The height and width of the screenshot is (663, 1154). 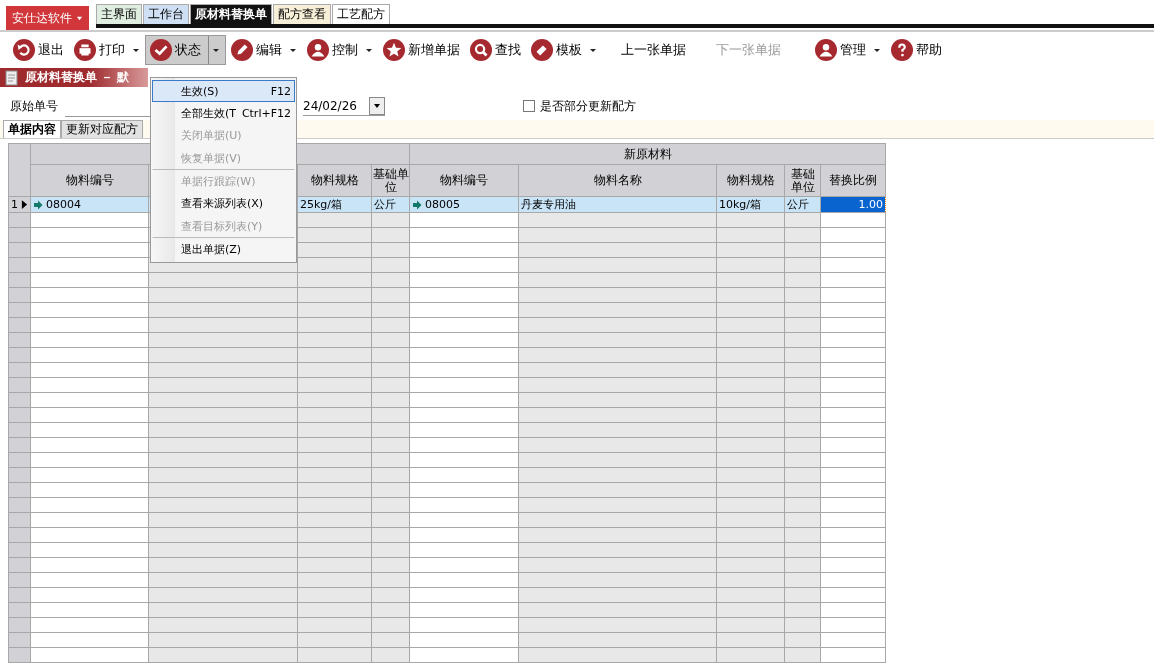 What do you see at coordinates (223, 113) in the screenshot?
I see `menu-item: 全部生效(T Ctrl+F12` at bounding box center [223, 113].